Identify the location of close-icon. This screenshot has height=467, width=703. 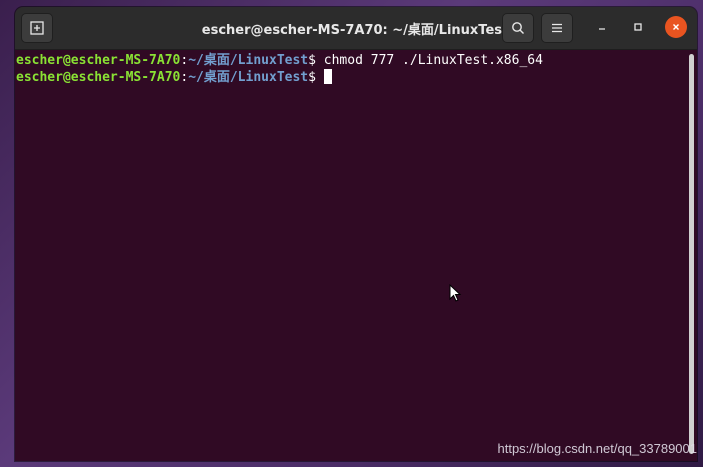
(676, 27).